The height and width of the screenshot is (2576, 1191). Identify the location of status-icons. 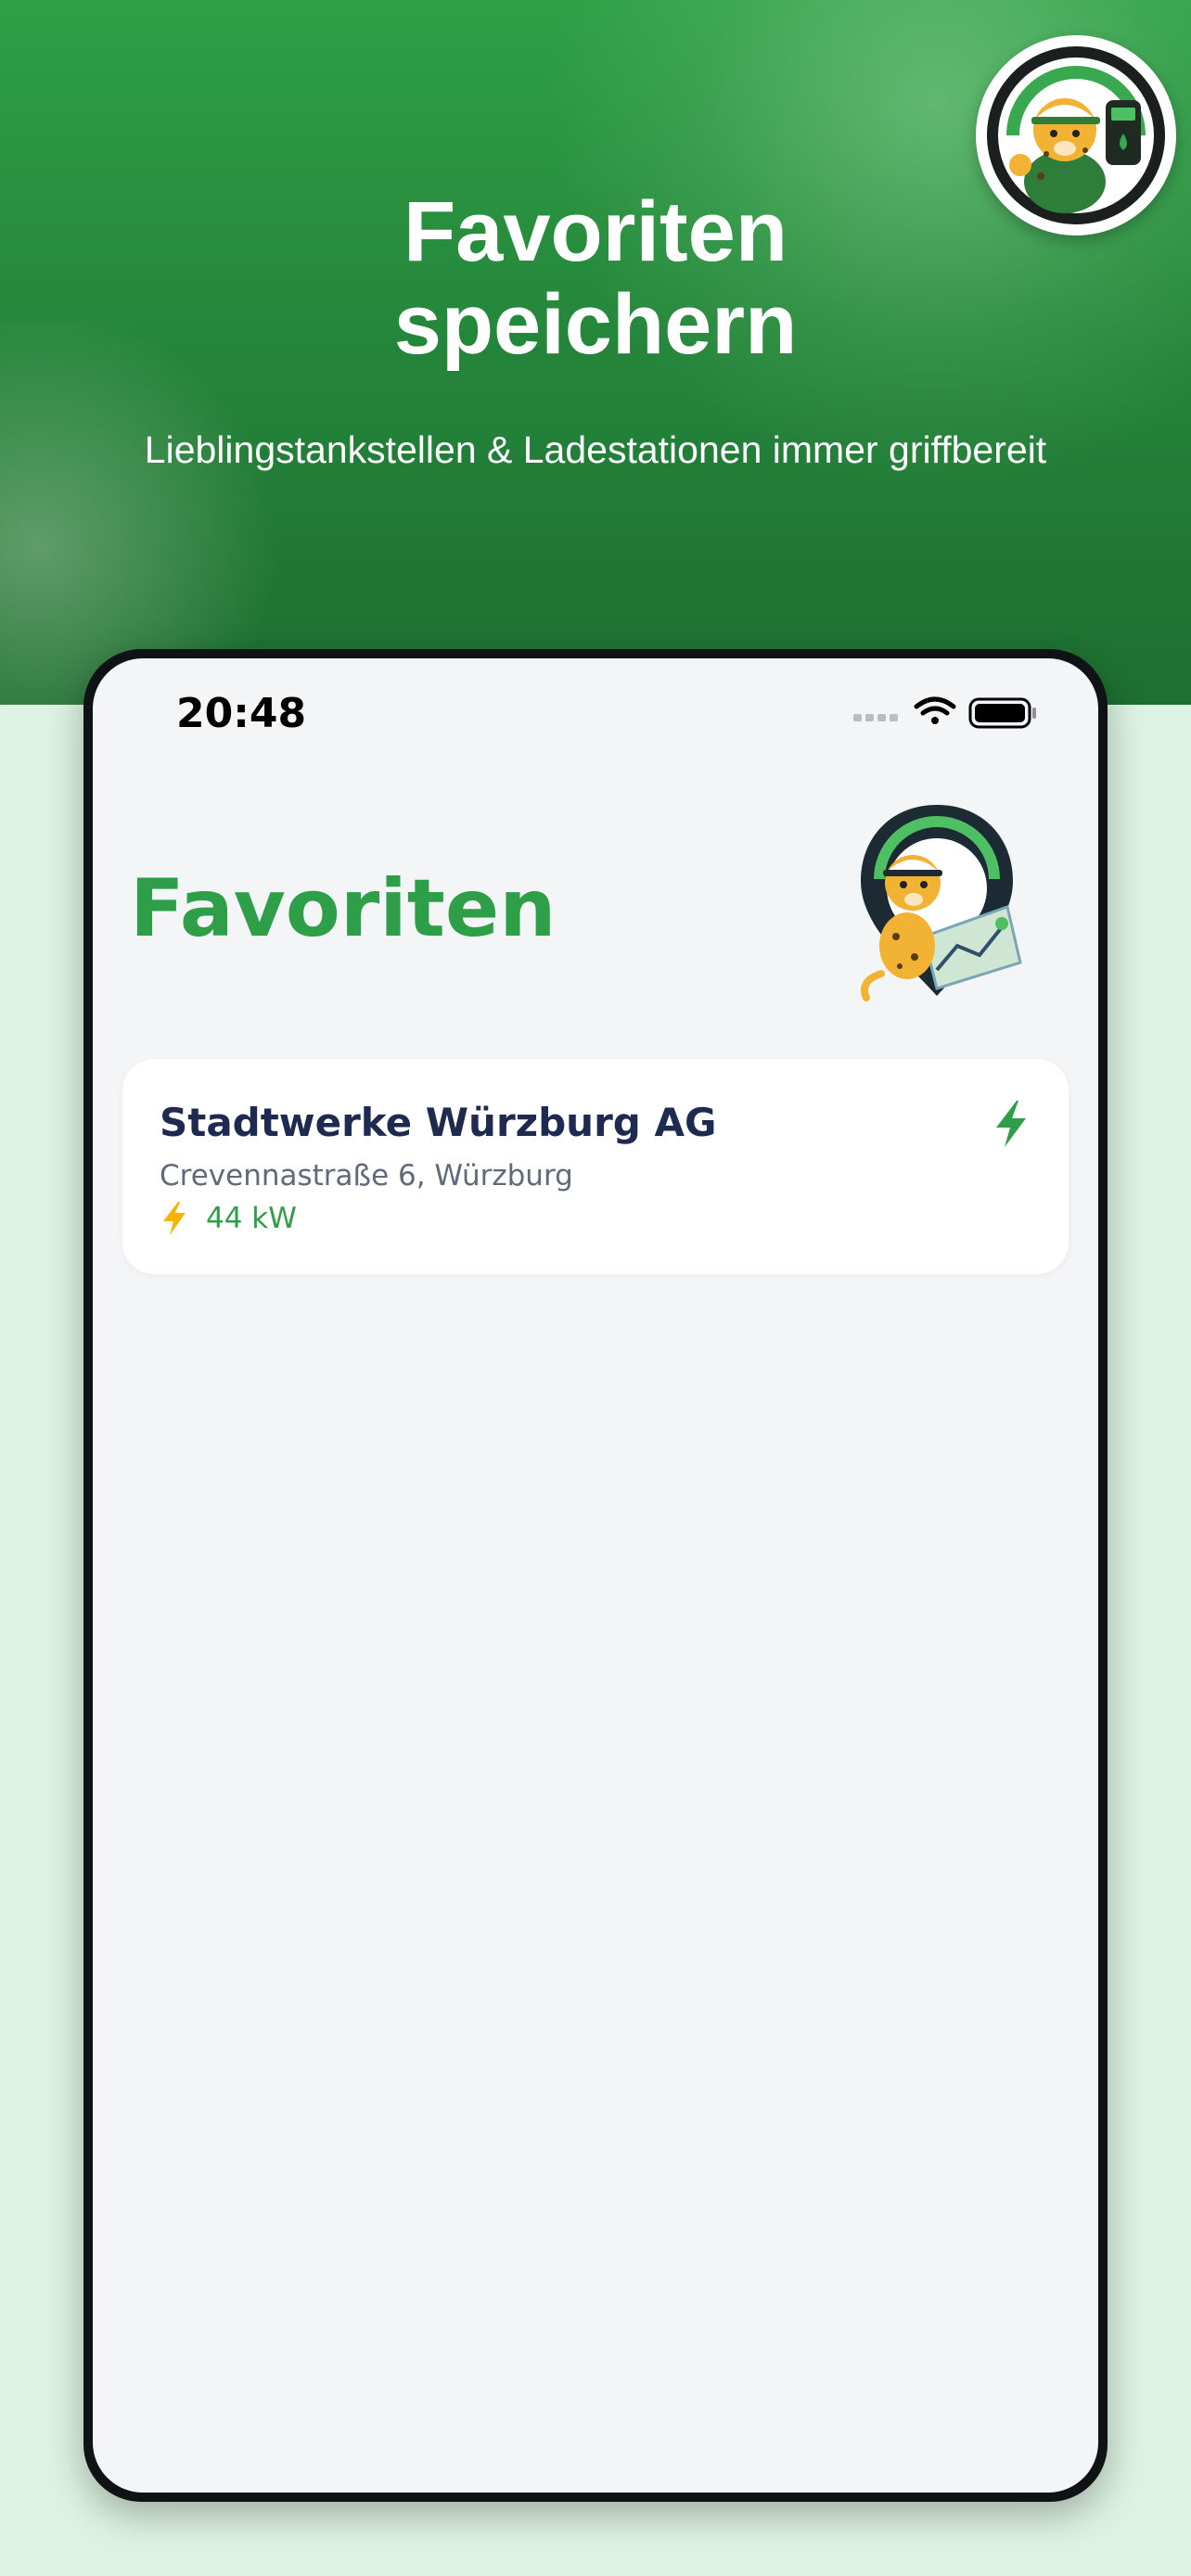
(951, 712).